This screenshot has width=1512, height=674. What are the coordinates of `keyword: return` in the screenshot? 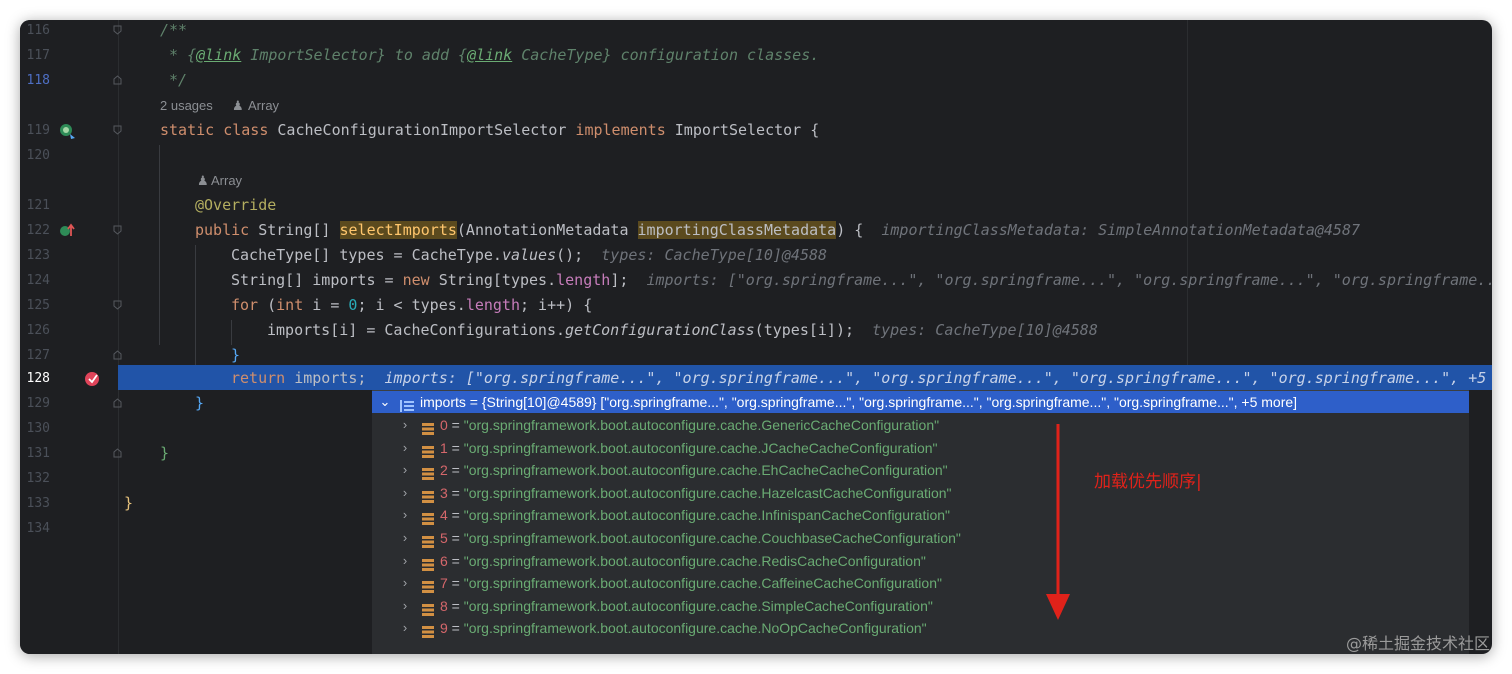 It's located at (258, 378).